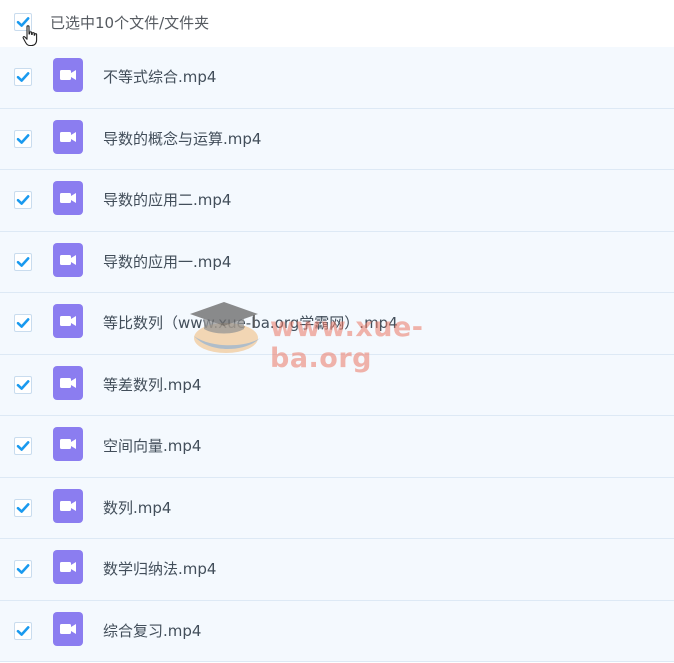 The image size is (674, 663). What do you see at coordinates (337, 78) in the screenshot?
I see `file-row-1: 不等式综合.mp4` at bounding box center [337, 78].